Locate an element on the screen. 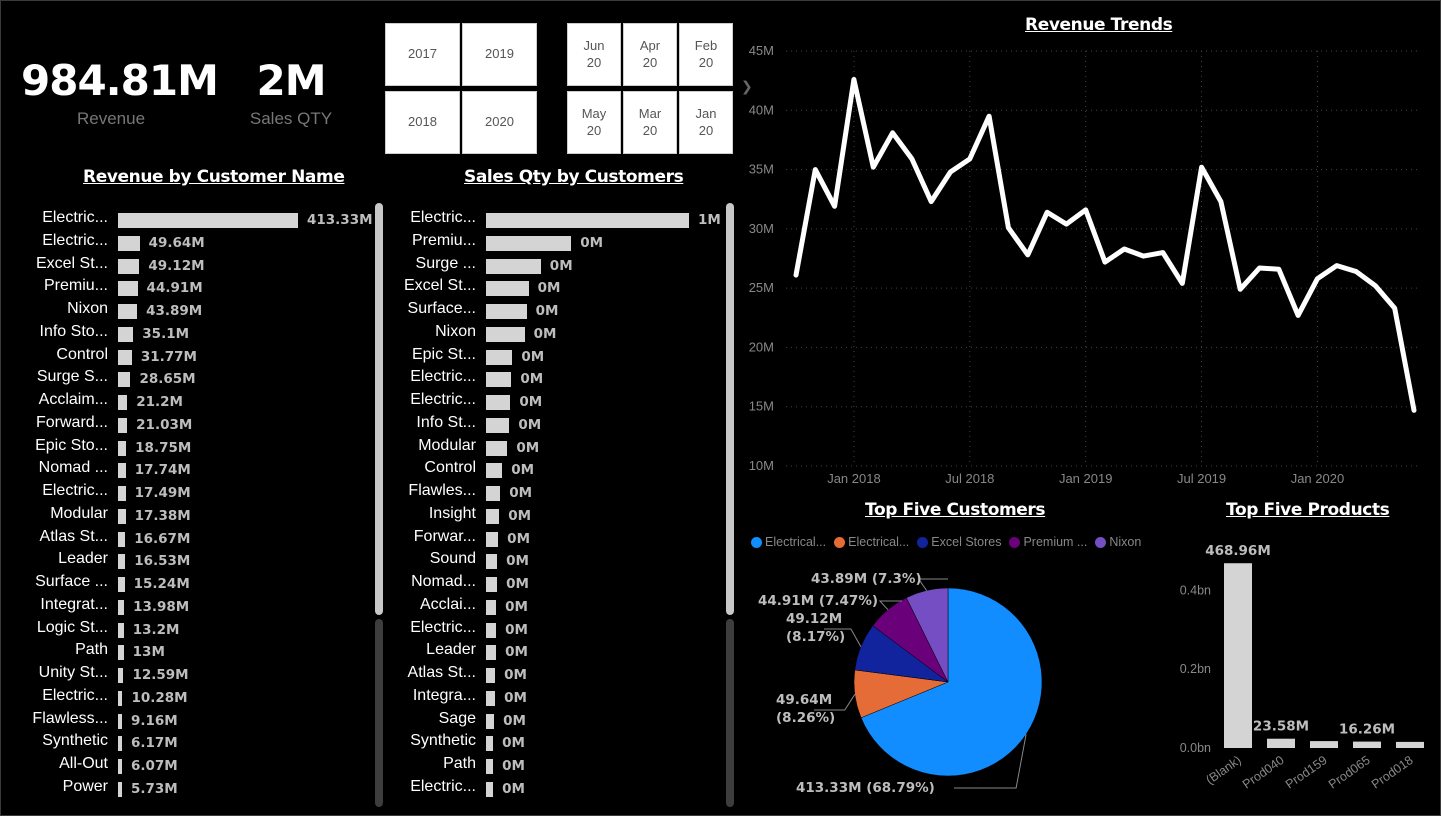 The height and width of the screenshot is (816, 1441). month-slicer-may: May 20 is located at coordinates (594, 122).